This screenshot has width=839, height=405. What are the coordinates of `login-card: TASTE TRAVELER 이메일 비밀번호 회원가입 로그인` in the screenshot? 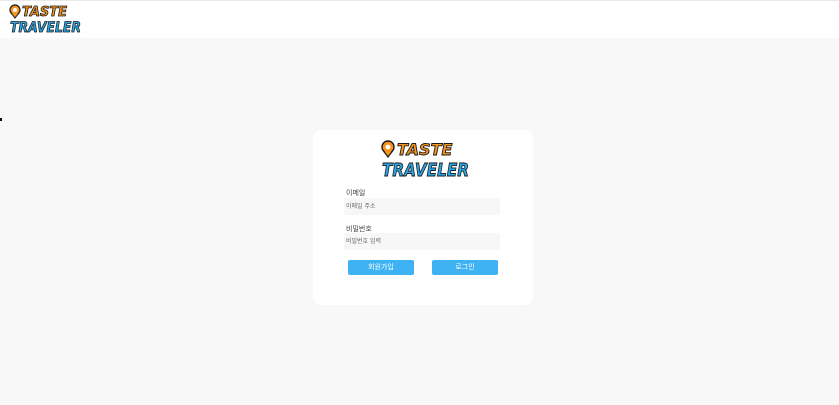 It's located at (423, 217).